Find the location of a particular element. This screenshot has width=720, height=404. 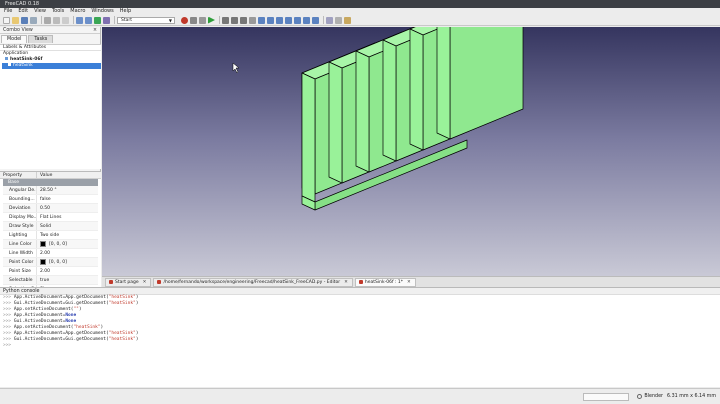

redo-icon is located at coordinates (88, 20).